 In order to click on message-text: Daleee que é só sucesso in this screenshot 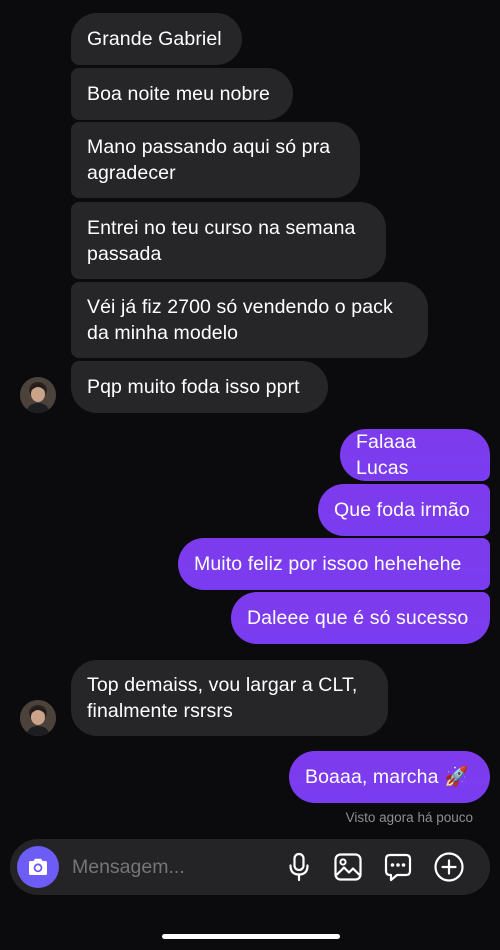, I will do `click(358, 618)`.